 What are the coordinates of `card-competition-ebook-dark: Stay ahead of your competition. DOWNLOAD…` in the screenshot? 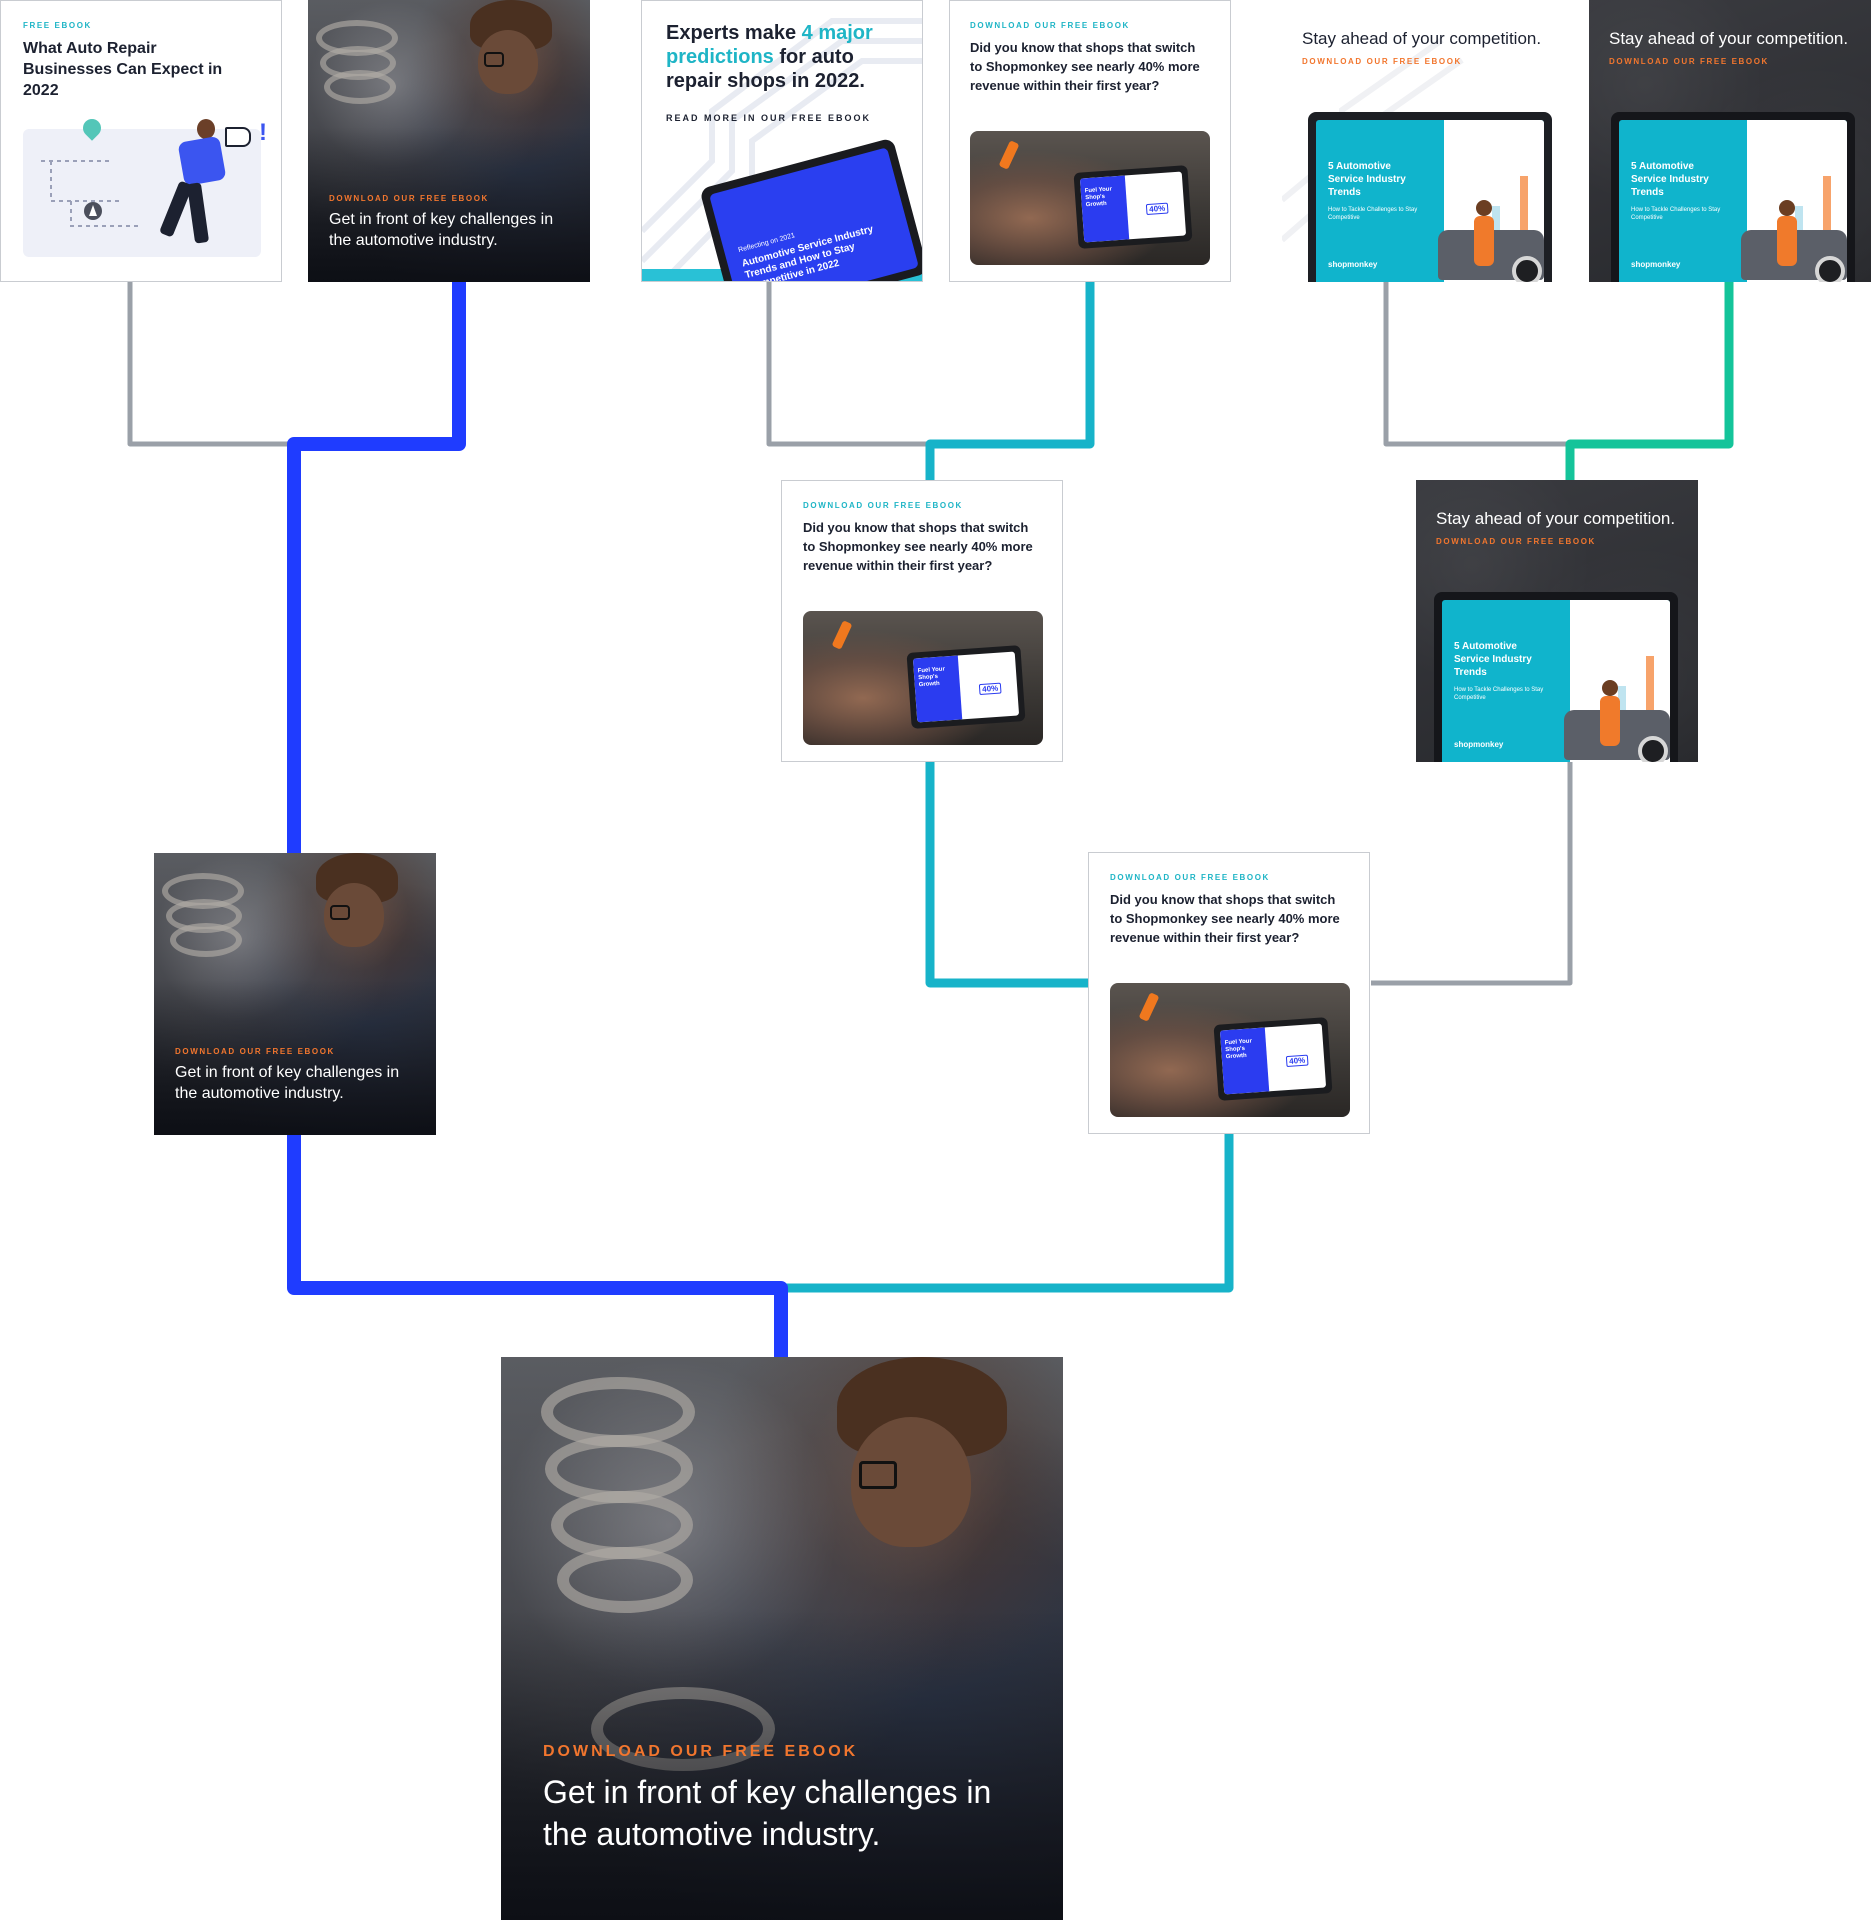 It's located at (1730, 141).